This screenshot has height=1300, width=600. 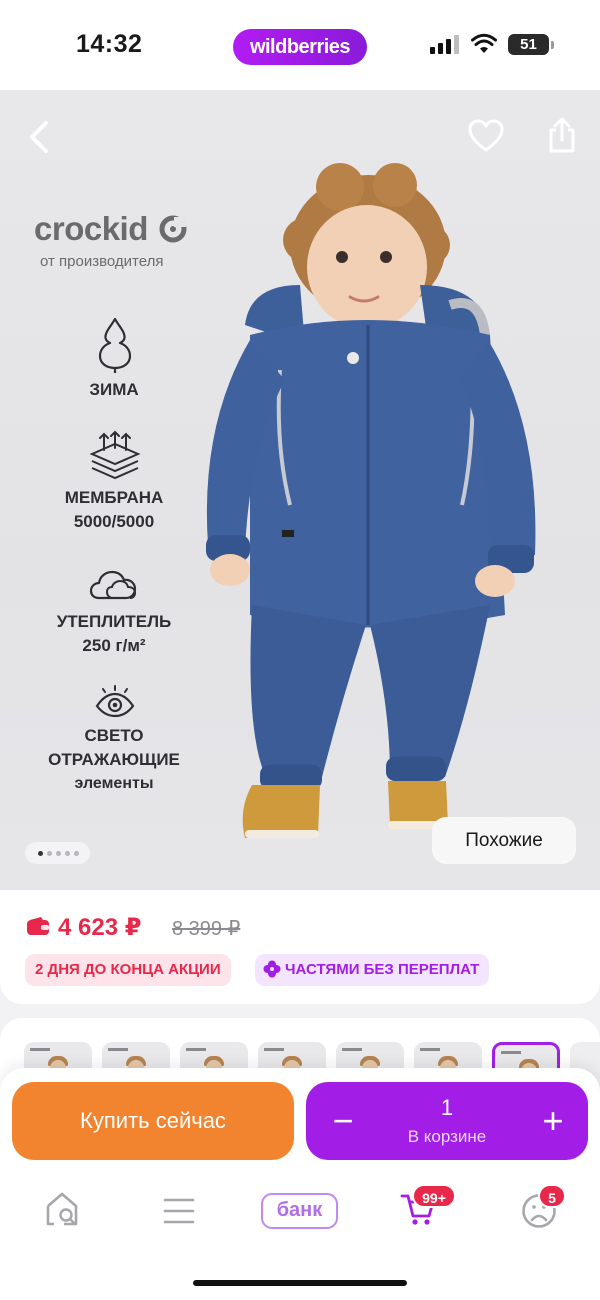 I want to click on profile-notification-badge: 5, so click(x=552, y=1196).